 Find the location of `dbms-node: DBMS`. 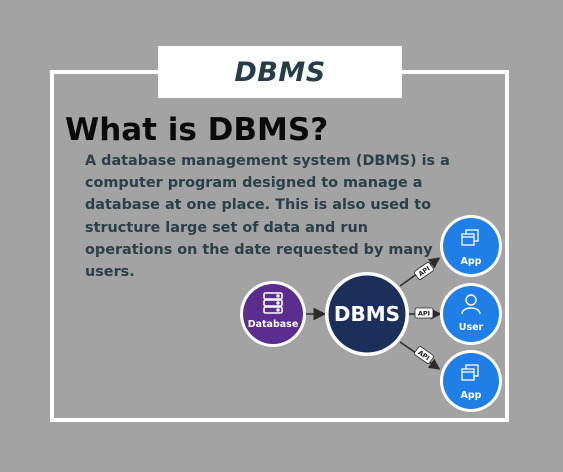

dbms-node: DBMS is located at coordinates (367, 314).